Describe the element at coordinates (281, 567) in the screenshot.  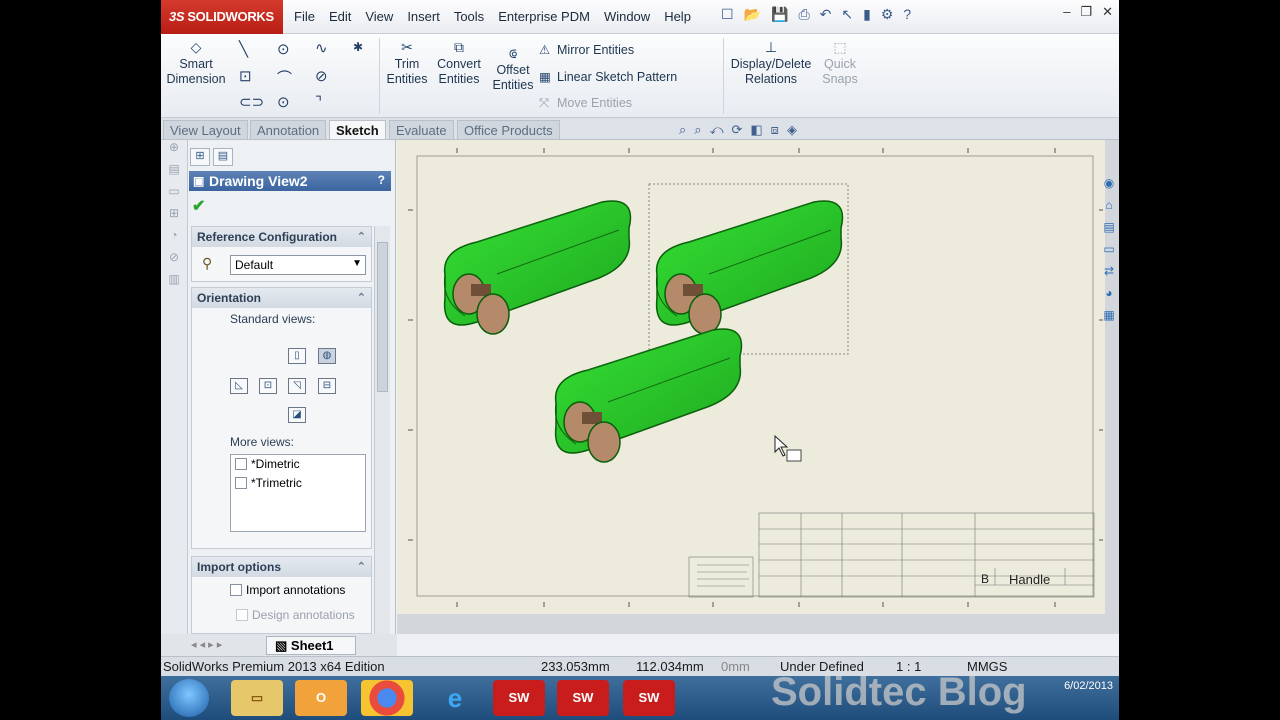
I see `group-header: Import options ⌃` at that location.